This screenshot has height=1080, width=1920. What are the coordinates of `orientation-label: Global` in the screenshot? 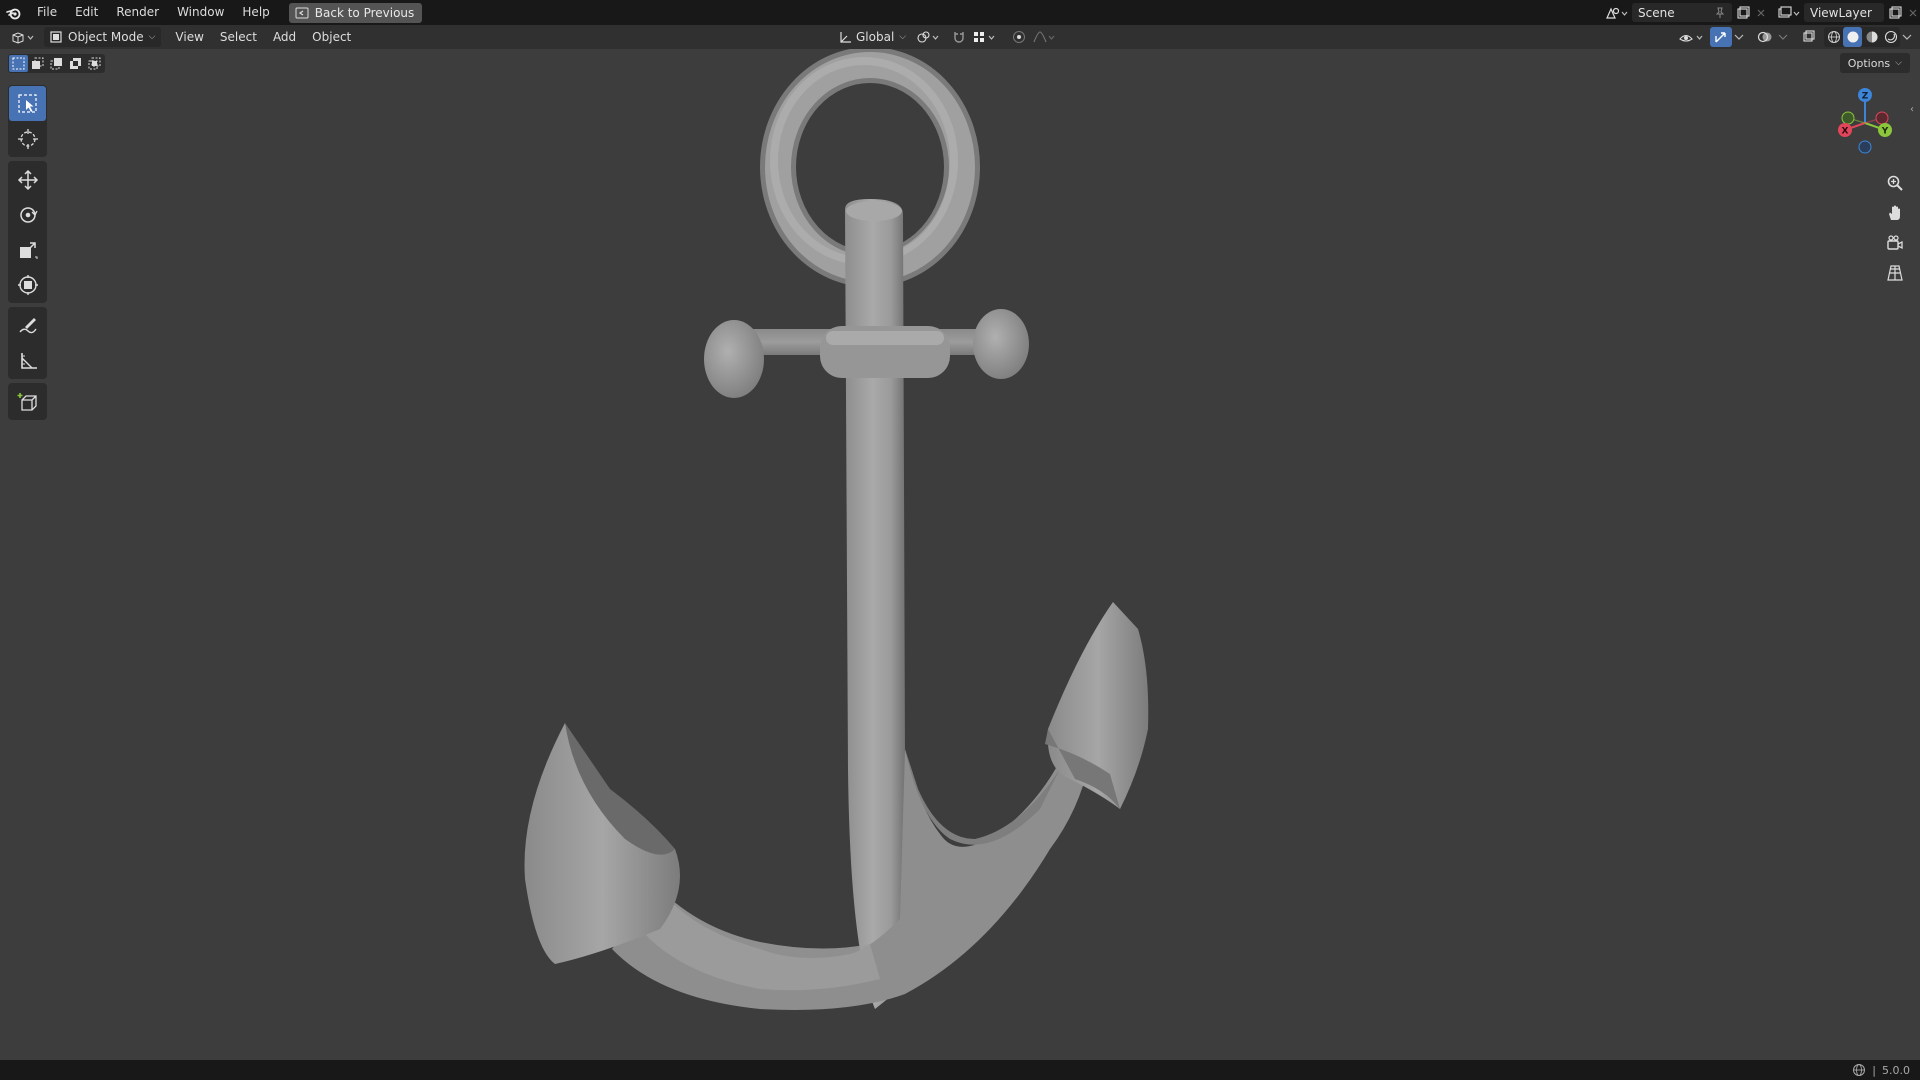 It's located at (875, 37).